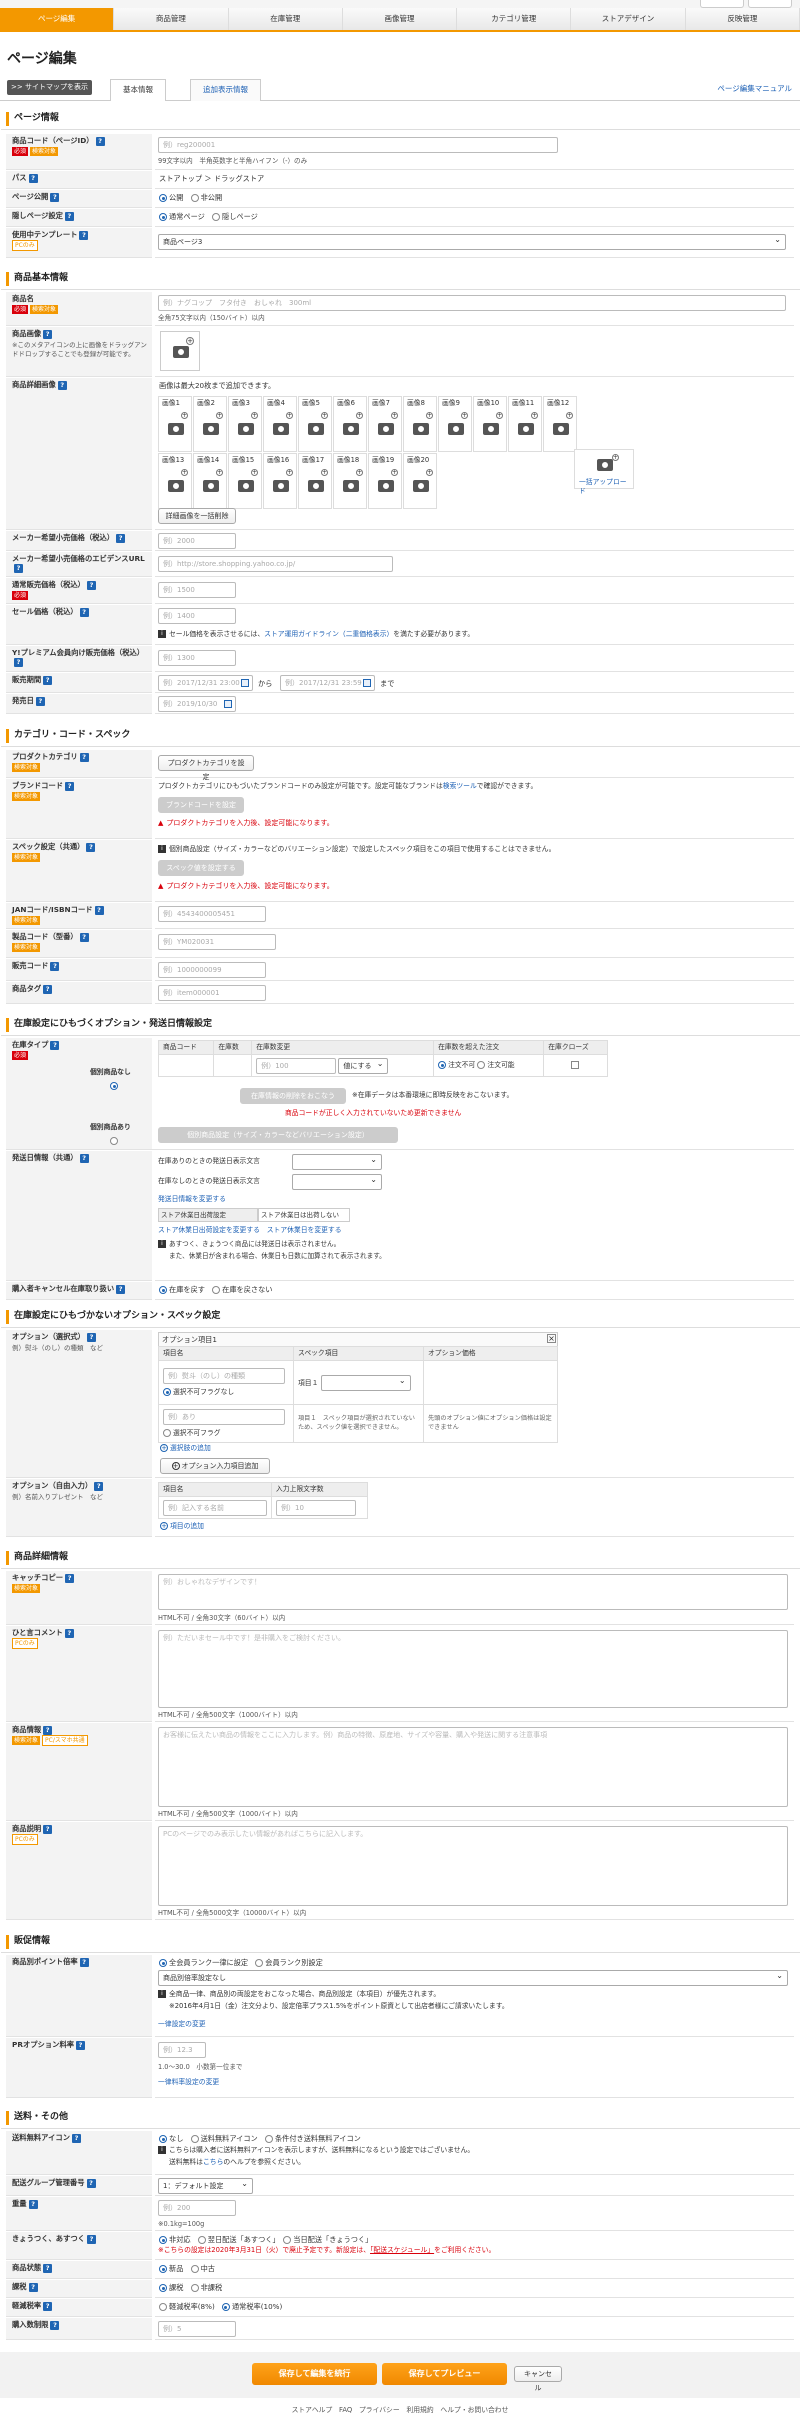 This screenshot has width=800, height=2419. What do you see at coordinates (385, 424) in the screenshot?
I see `detail-image-slot: 画像7 +` at bounding box center [385, 424].